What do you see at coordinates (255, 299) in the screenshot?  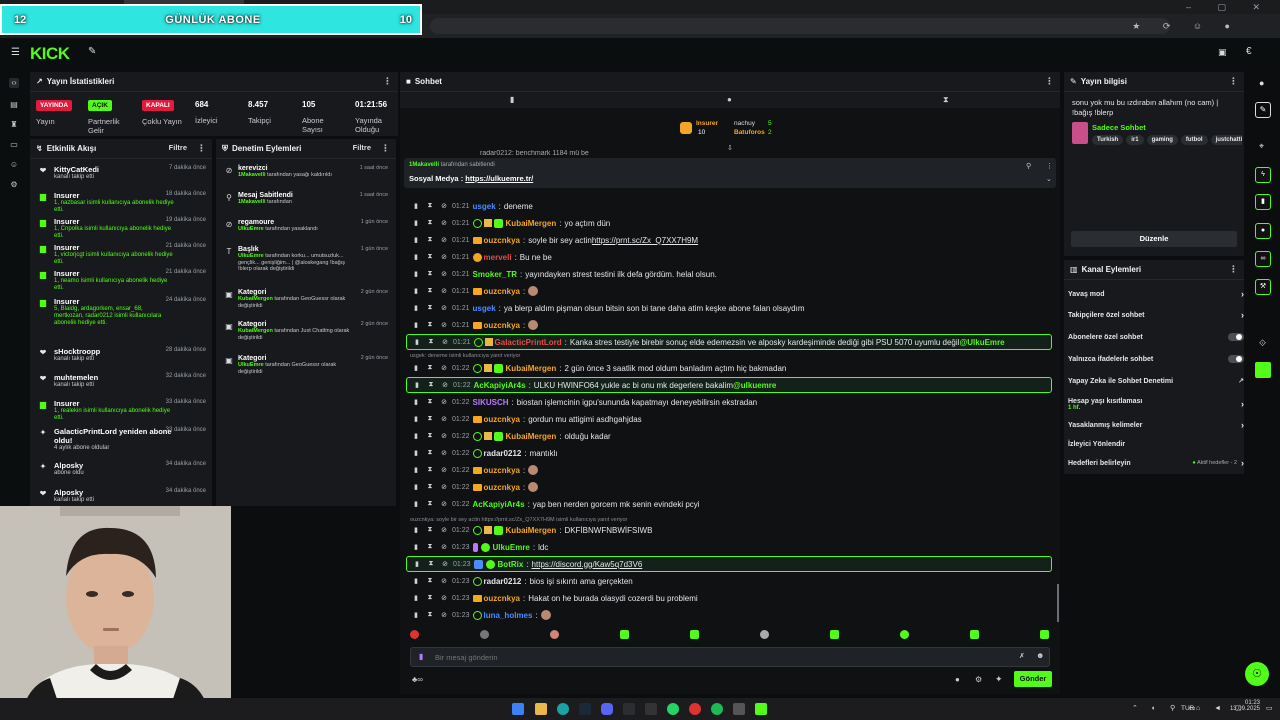 I see `mod-actor: KubaiMergen` at bounding box center [255, 299].